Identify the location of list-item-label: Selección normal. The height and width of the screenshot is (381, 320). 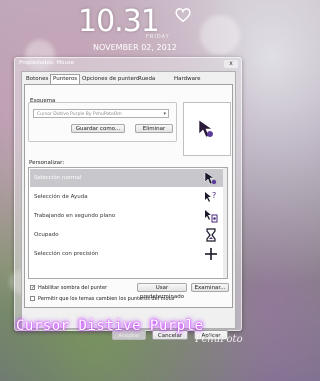
(58, 178).